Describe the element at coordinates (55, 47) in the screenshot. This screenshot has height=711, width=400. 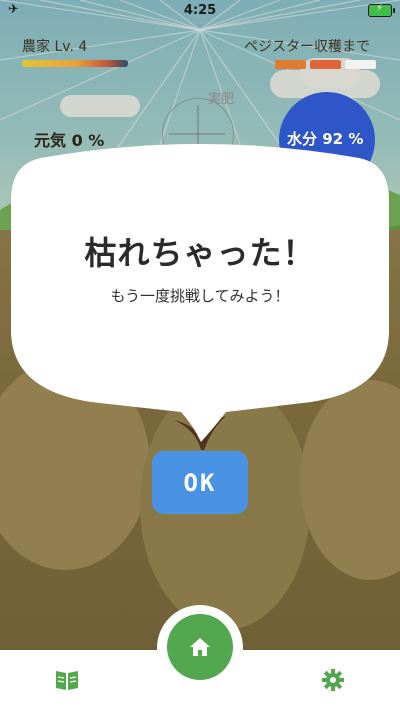
I see `farmer-level-label: 農家 Lv. 4` at that location.